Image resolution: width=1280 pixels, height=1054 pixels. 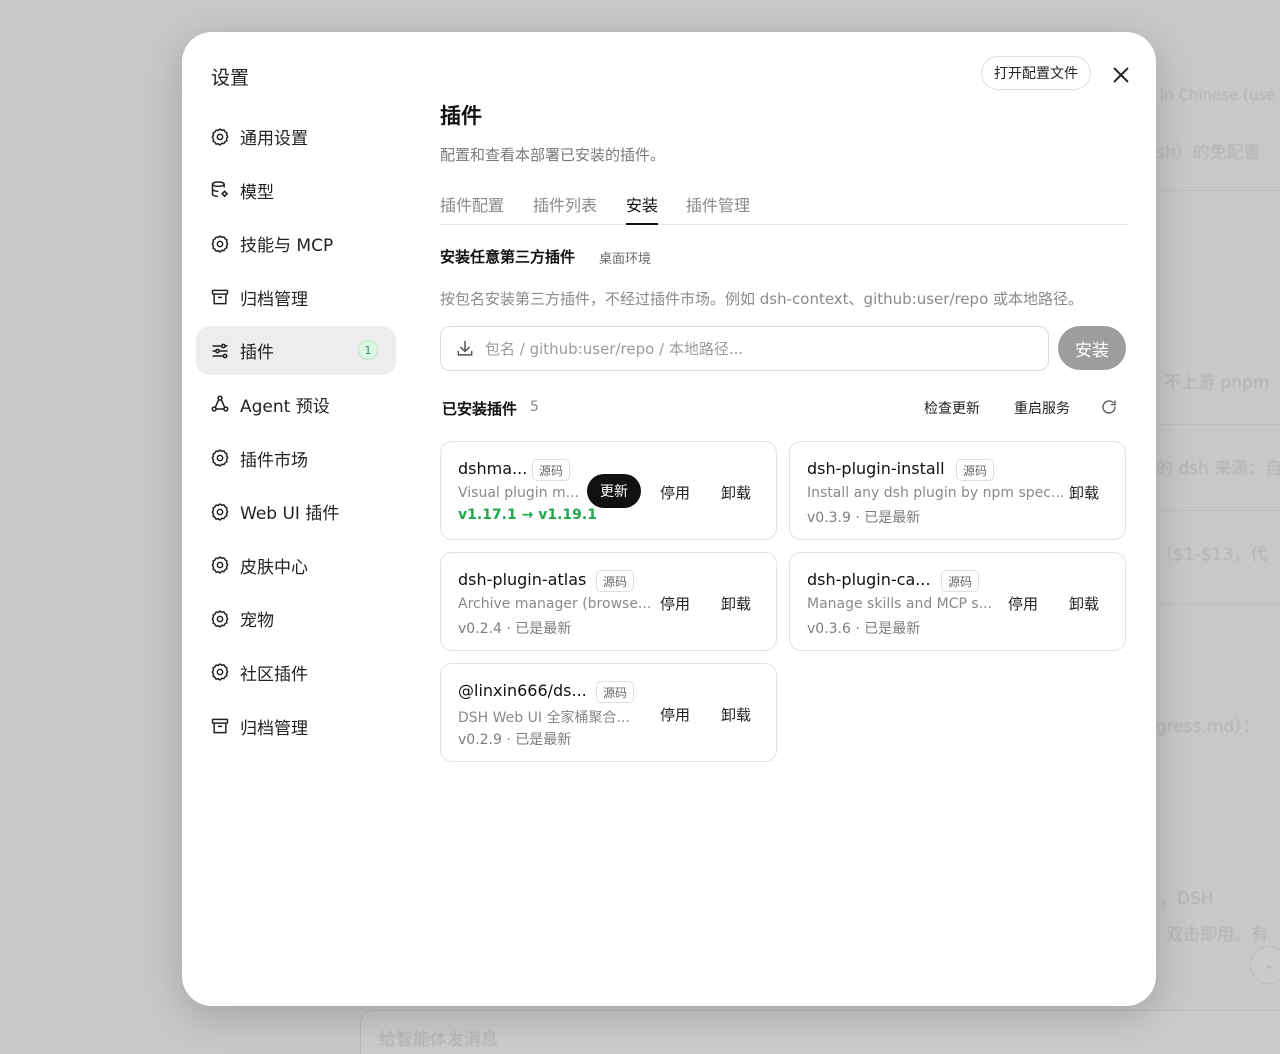 I want to click on installed-plugins-title: 已安装插件, so click(x=480, y=409).